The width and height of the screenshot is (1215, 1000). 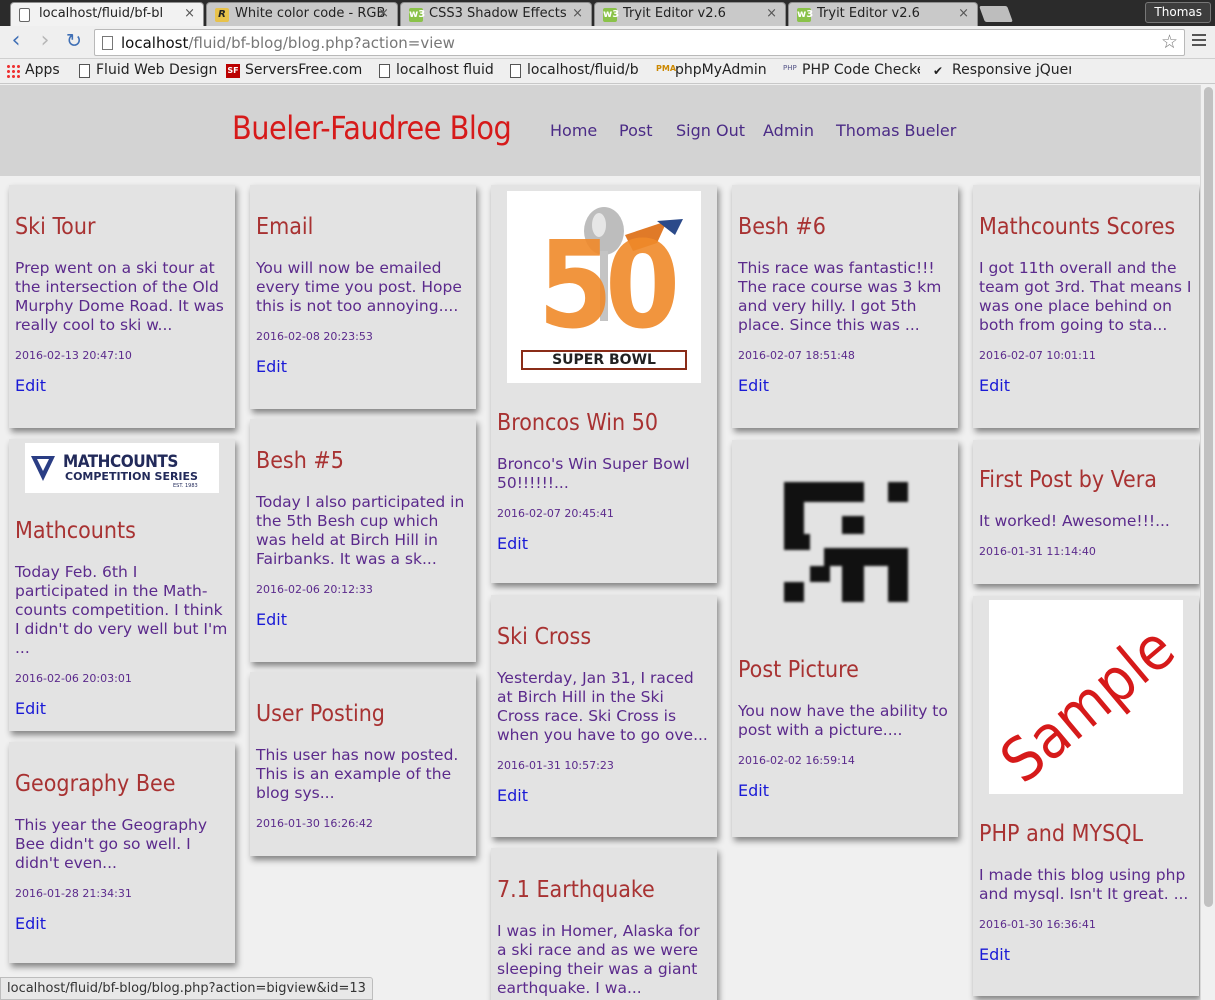 I want to click on bookmark-item: SF ServersFree.com, so click(x=294, y=70).